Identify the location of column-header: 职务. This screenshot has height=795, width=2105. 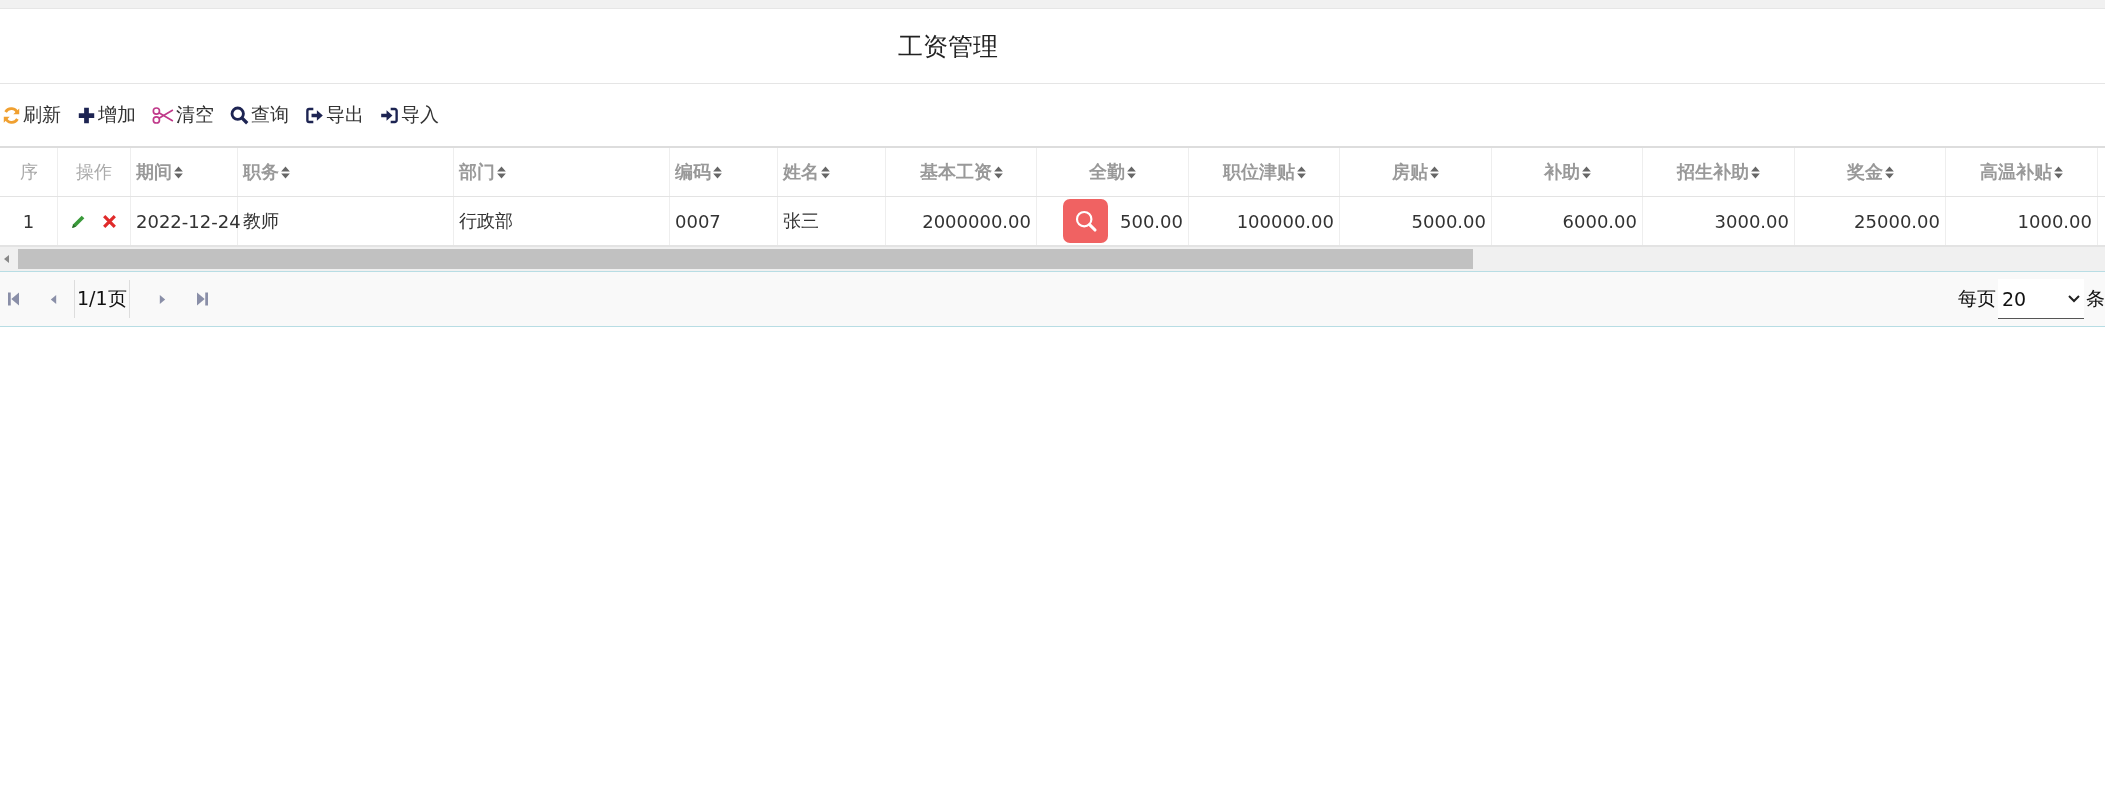
(266, 172).